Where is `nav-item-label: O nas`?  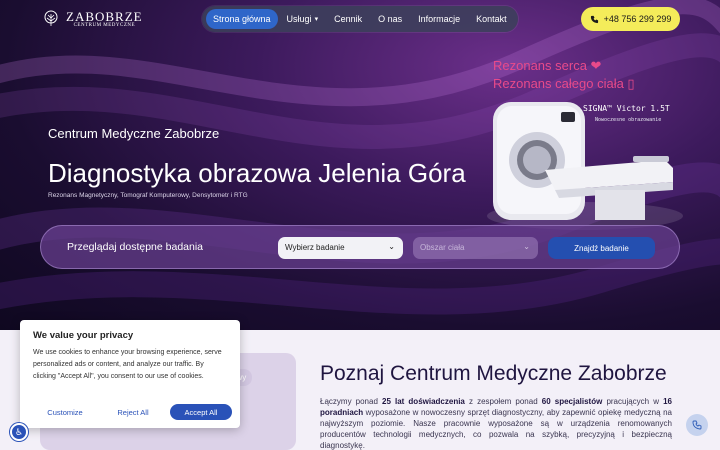
nav-item-label: O nas is located at coordinates (390, 19).